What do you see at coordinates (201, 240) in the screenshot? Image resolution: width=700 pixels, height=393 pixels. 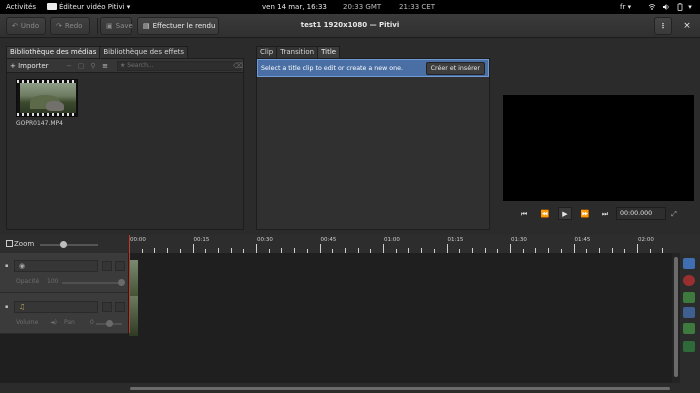 I see `ruler-label: 00:15` at bounding box center [201, 240].